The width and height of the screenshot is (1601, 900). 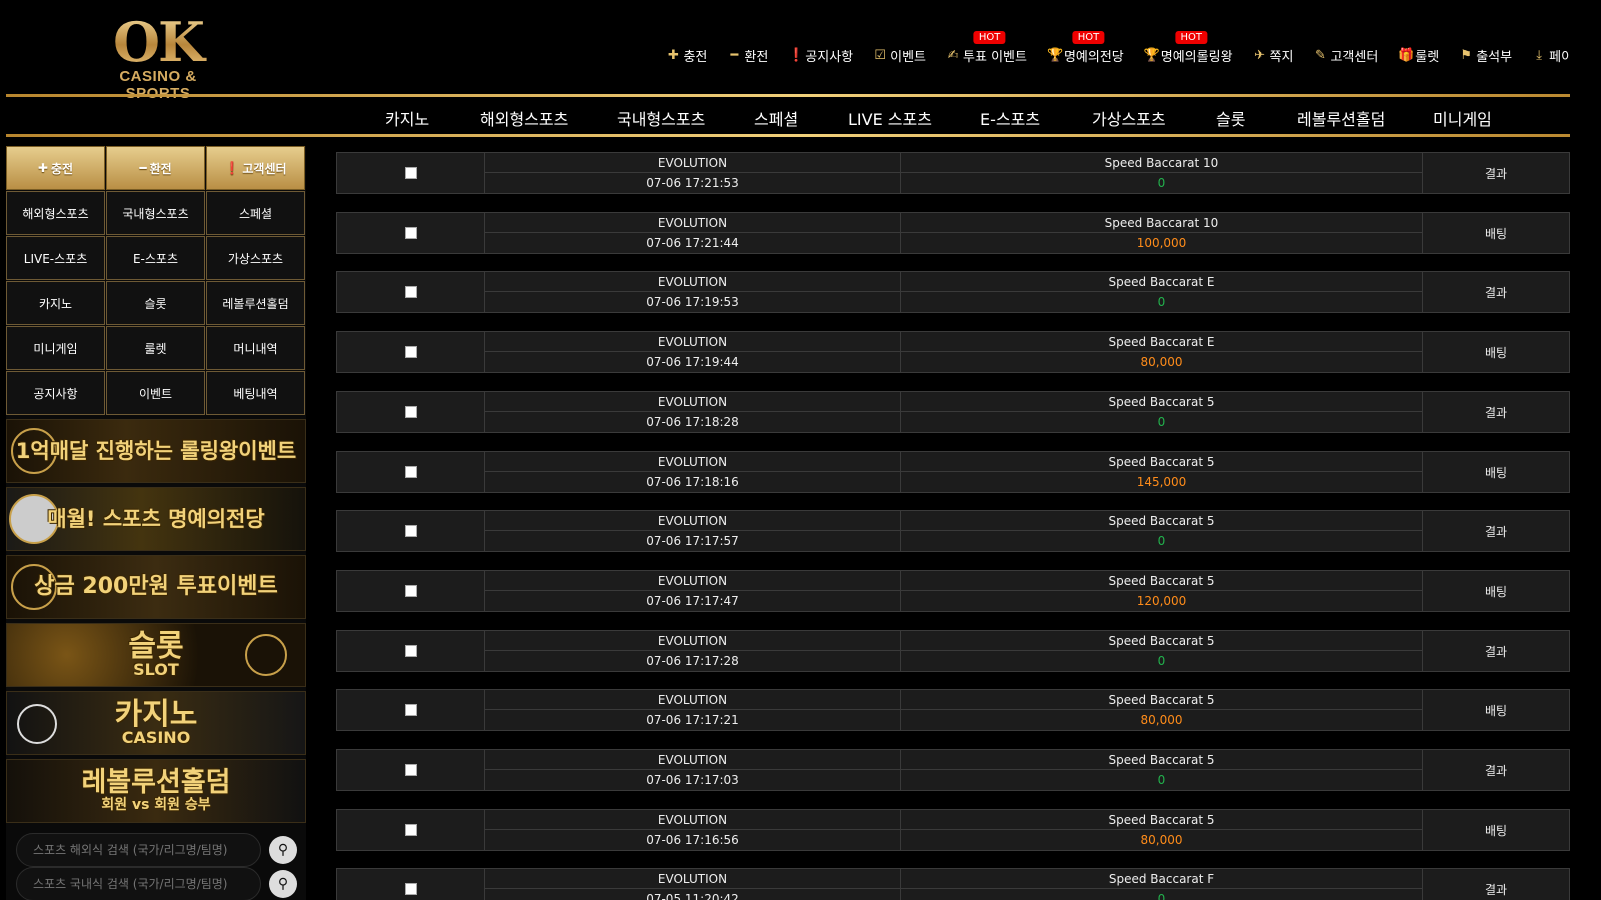 What do you see at coordinates (155, 213) in the screenshot?
I see `sidebar-menu-item: 국내형스포츠` at bounding box center [155, 213].